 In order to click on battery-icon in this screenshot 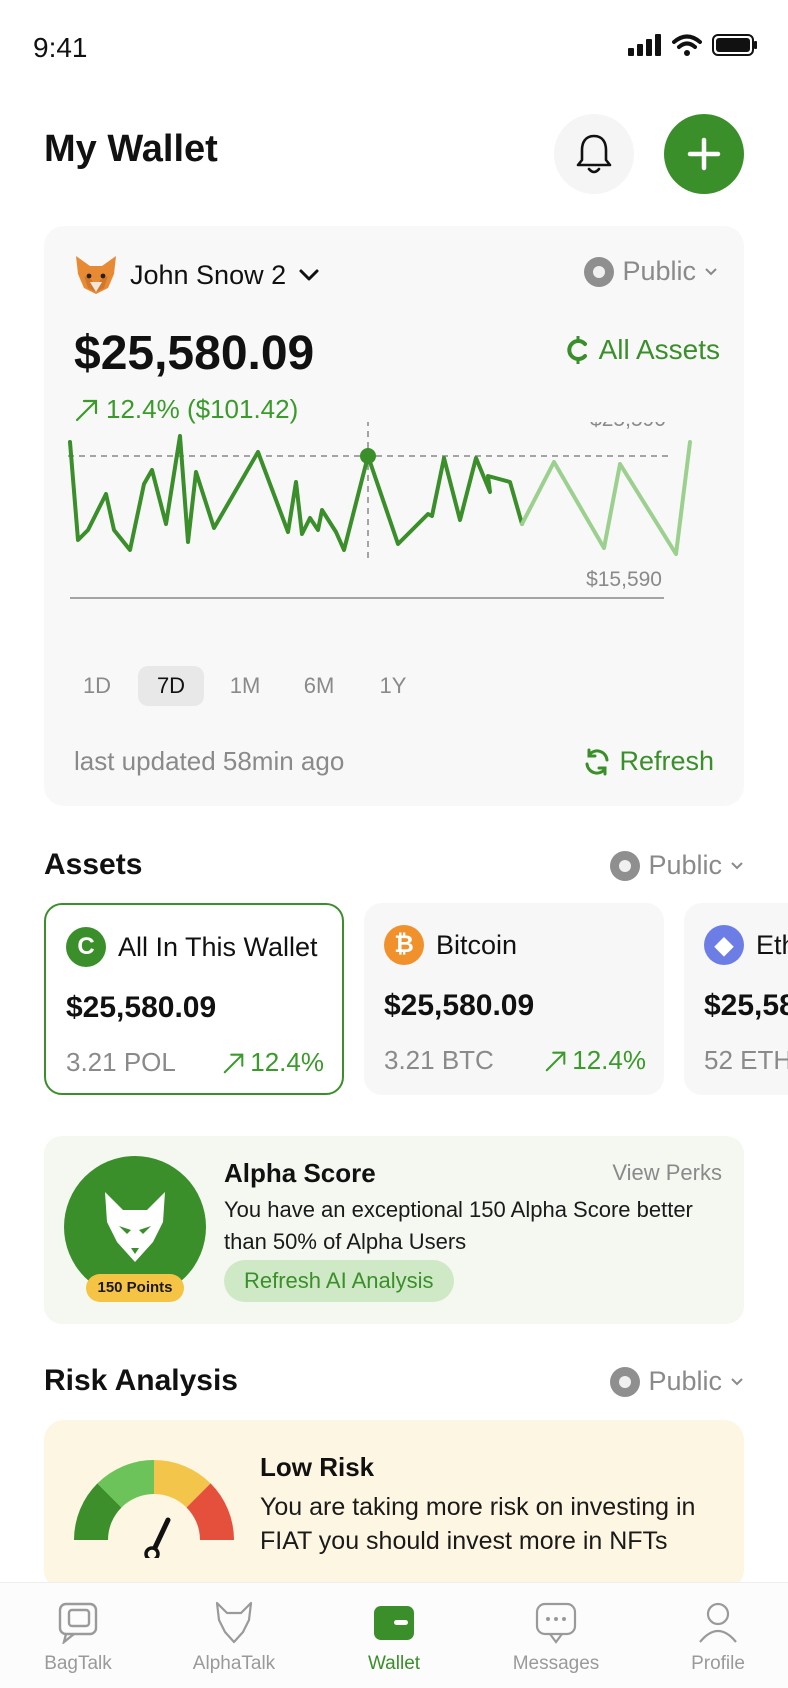, I will do `click(734, 45)`.